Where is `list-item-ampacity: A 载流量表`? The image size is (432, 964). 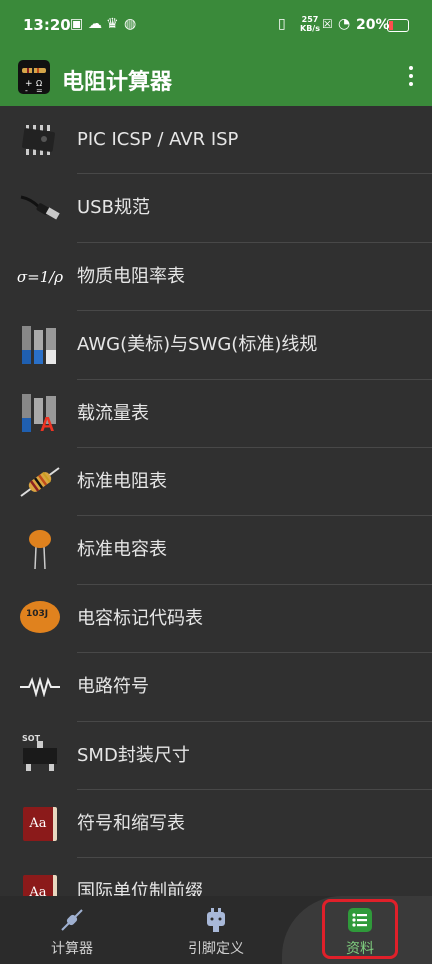
list-item-ampacity: A 载流量表 is located at coordinates (216, 414).